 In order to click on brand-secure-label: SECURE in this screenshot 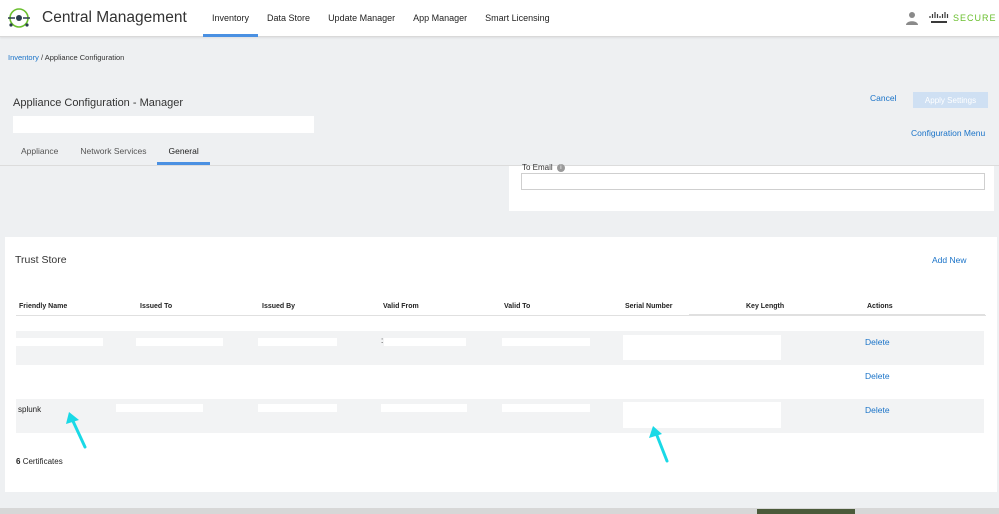, I will do `click(975, 18)`.